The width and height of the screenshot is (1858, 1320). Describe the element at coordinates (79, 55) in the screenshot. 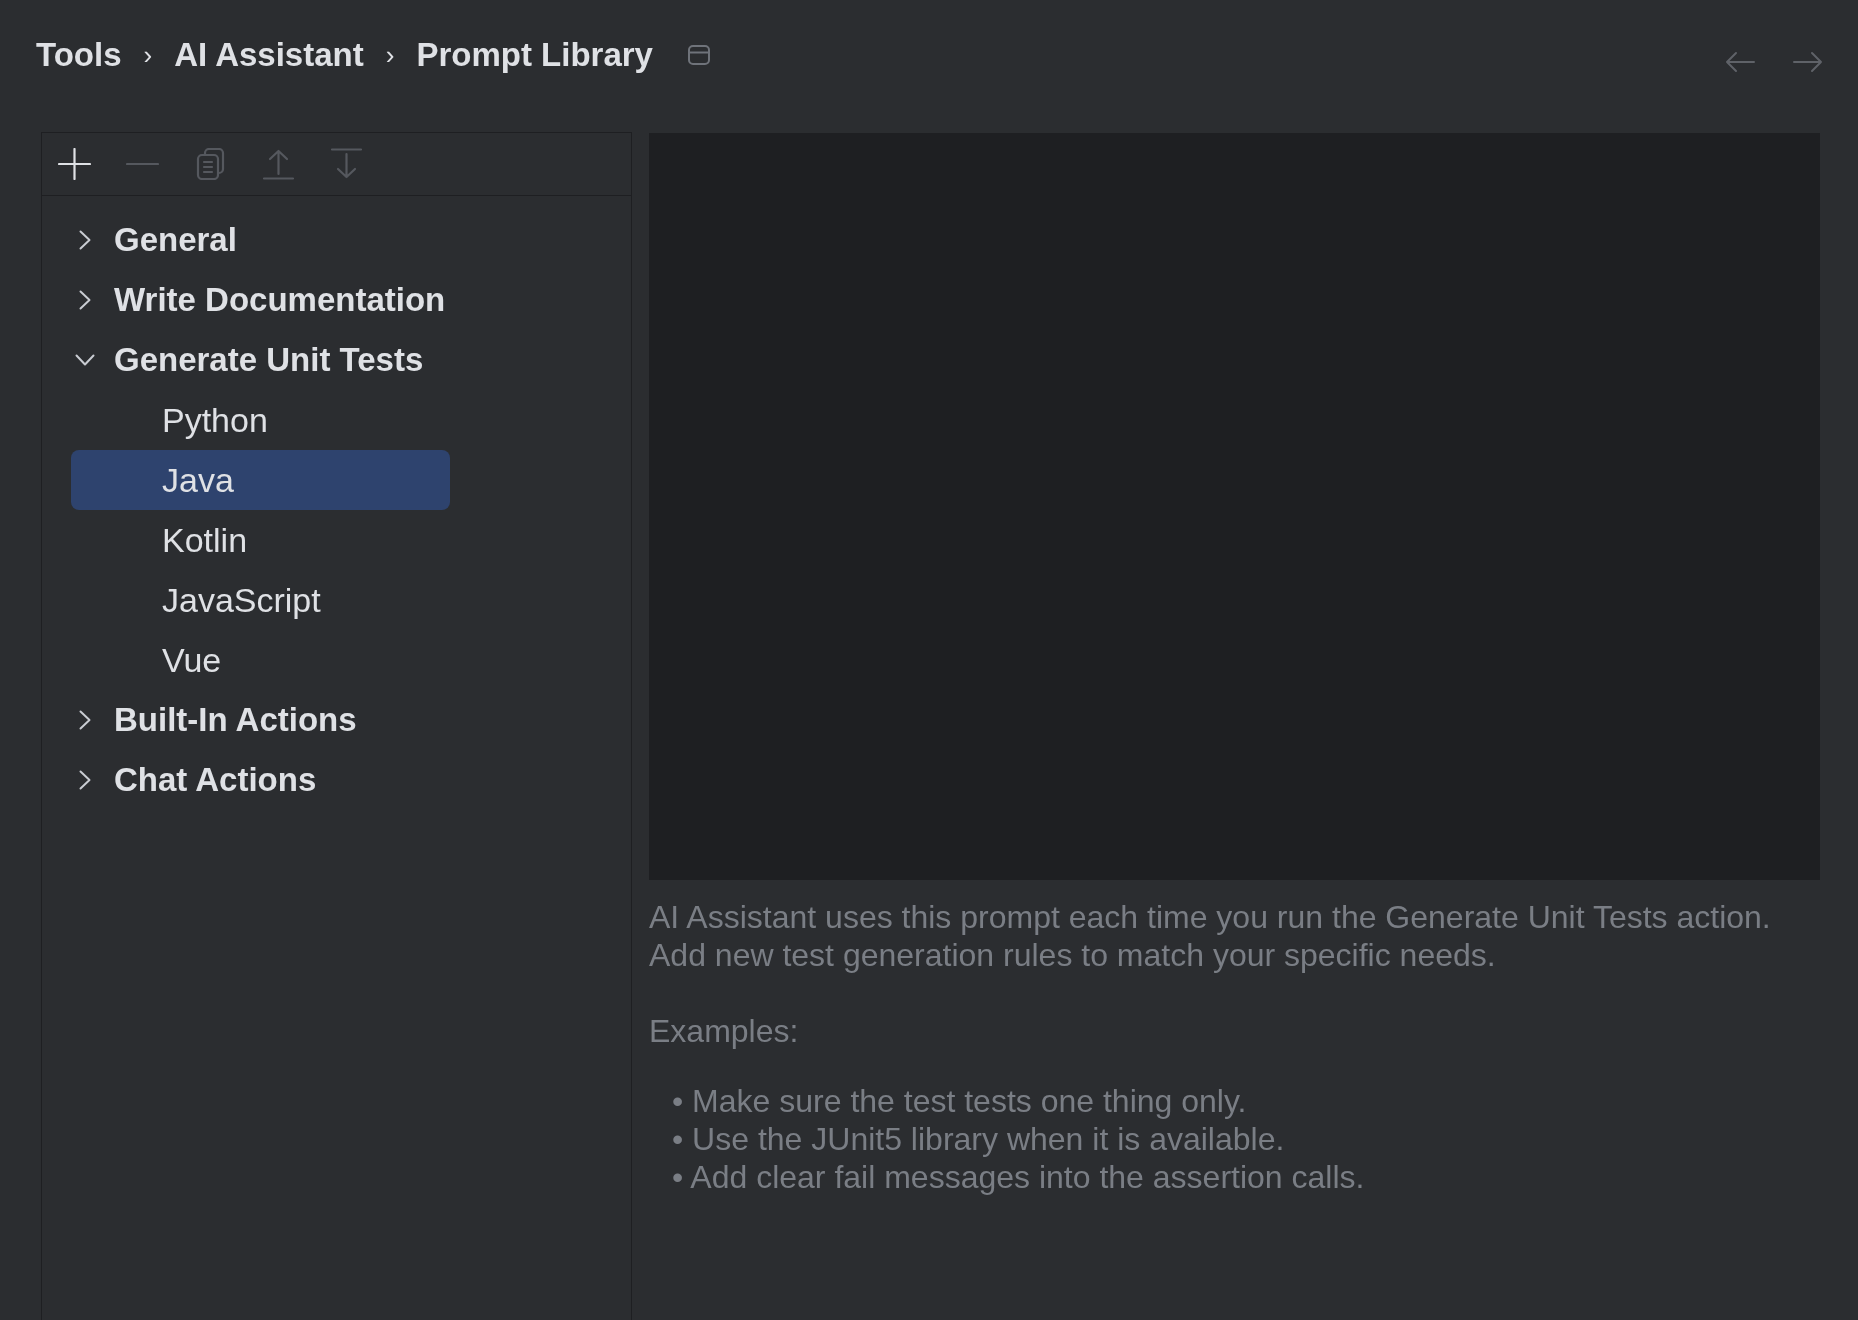

I see `breadcrumb-item: Tools` at that location.